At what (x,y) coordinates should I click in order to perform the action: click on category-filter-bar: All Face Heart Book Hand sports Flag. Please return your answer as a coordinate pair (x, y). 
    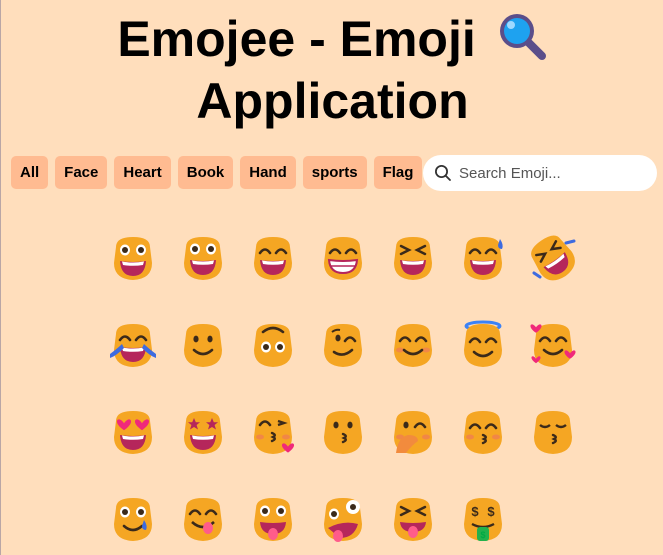
    Looking at the image, I should click on (217, 172).